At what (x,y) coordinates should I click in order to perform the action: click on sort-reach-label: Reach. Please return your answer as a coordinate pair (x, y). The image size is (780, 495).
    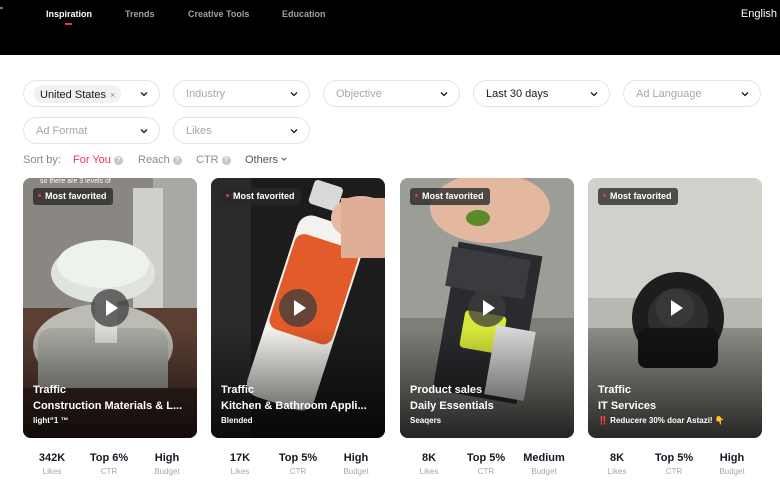
    Looking at the image, I should click on (154, 160).